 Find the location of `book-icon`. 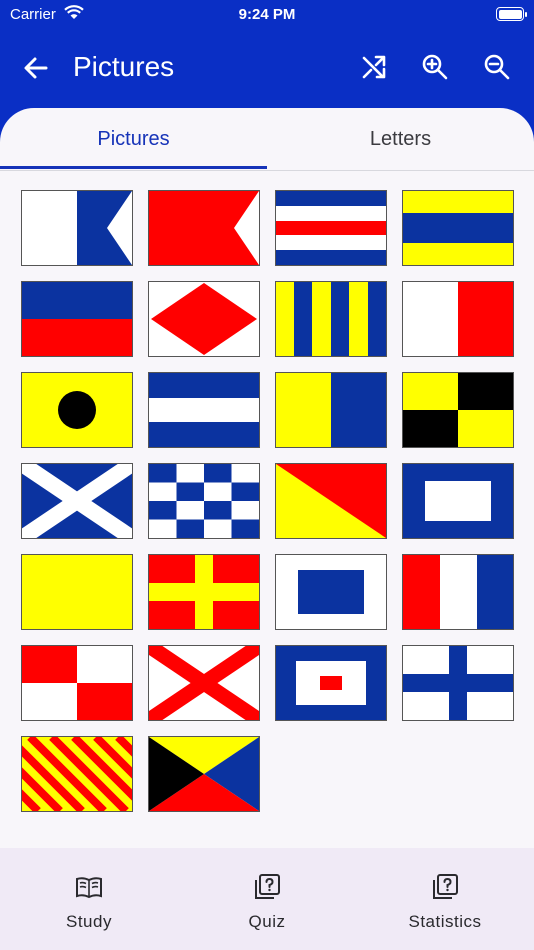

book-icon is located at coordinates (89, 887).